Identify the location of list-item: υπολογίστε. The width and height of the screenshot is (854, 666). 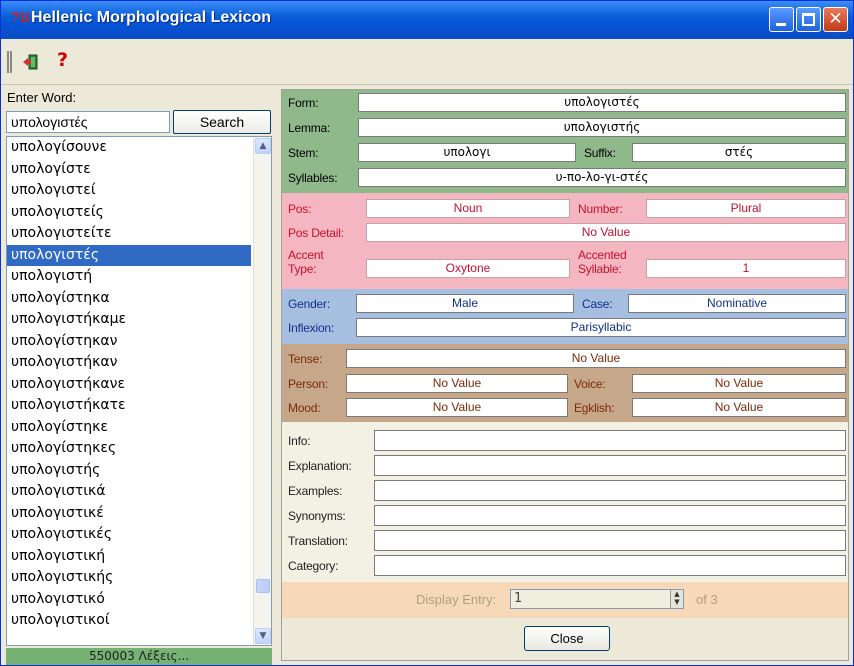
(129, 170).